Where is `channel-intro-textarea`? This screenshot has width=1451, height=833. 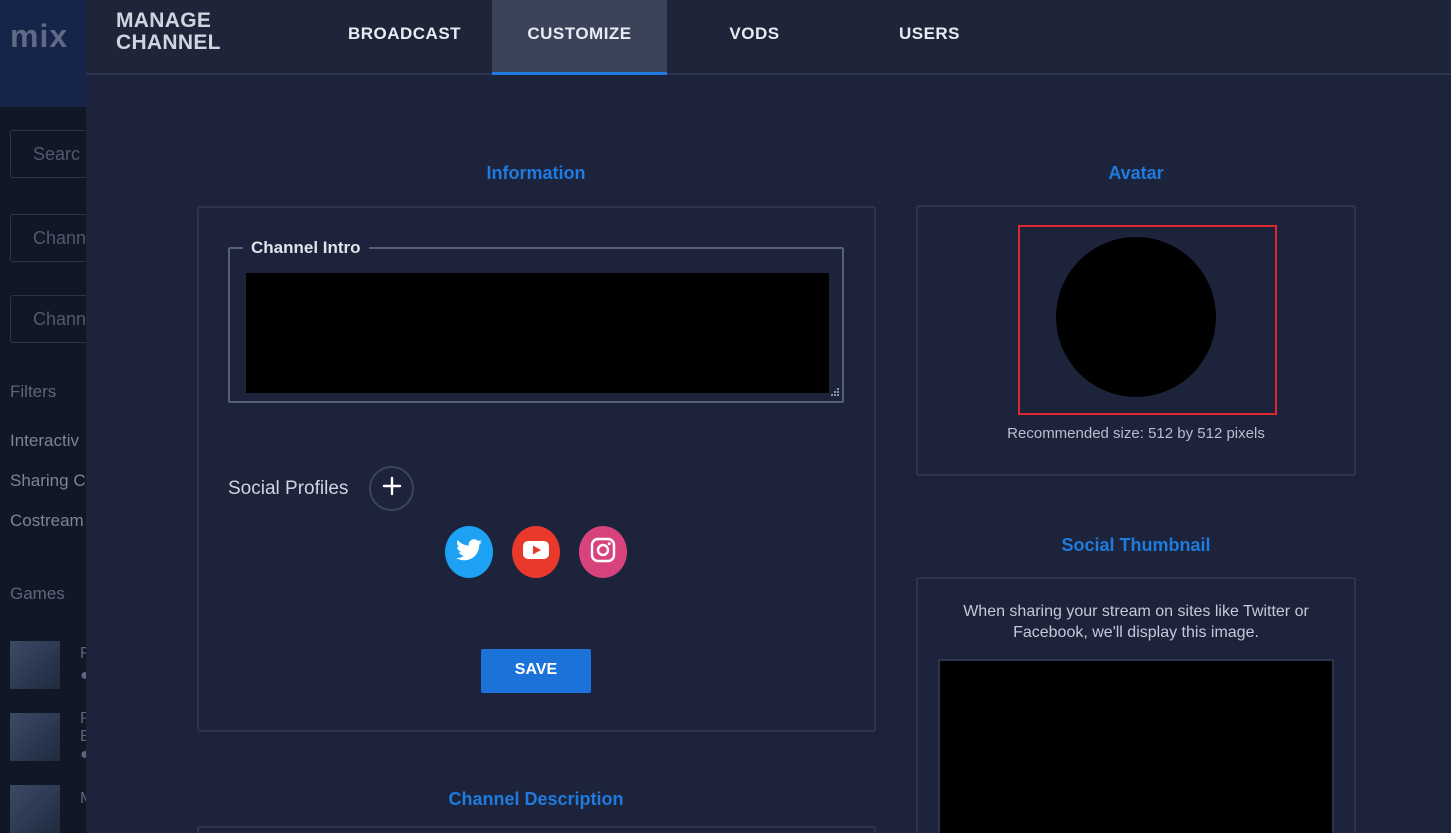
channel-intro-textarea is located at coordinates (537, 333).